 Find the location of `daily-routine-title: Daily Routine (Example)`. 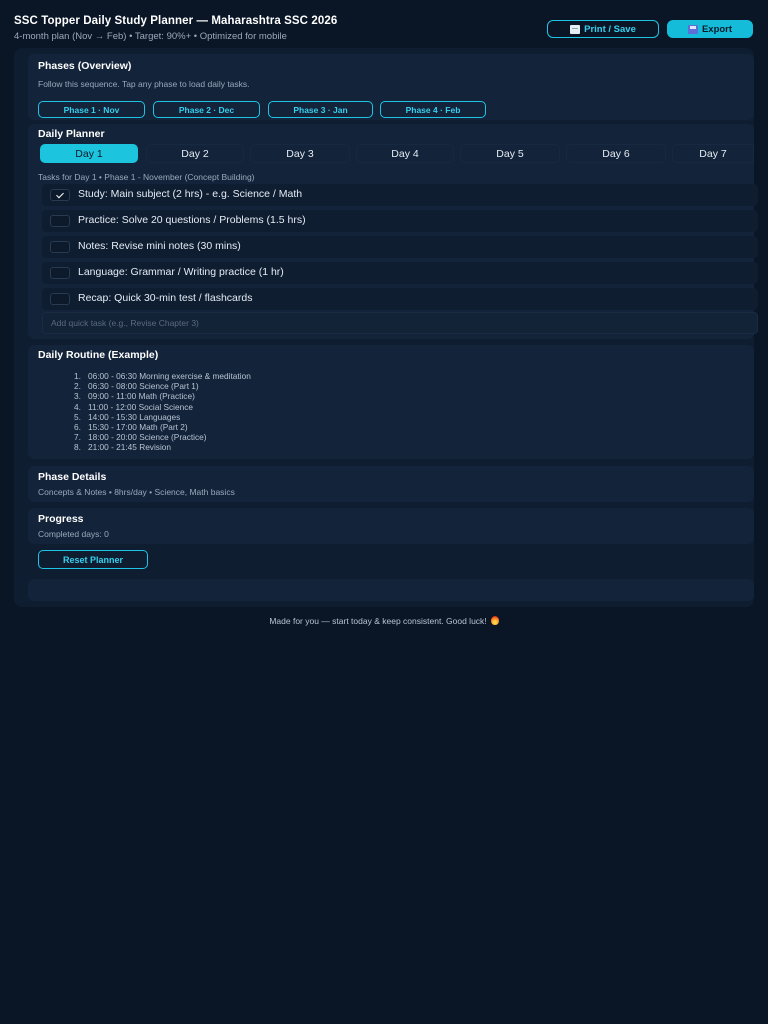

daily-routine-title: Daily Routine (Example) is located at coordinates (98, 355).